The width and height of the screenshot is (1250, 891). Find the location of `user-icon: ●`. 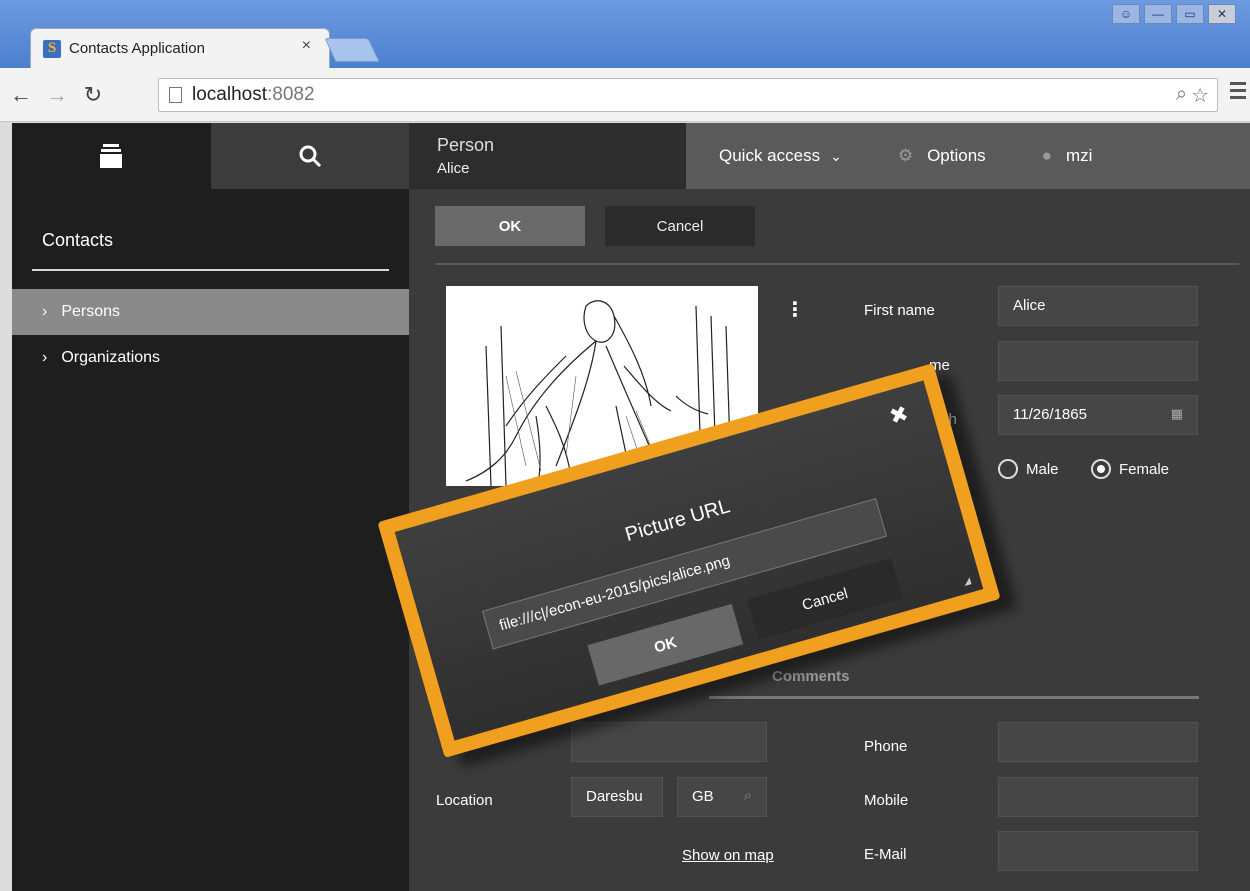

user-icon: ● is located at coordinates (1046, 155).